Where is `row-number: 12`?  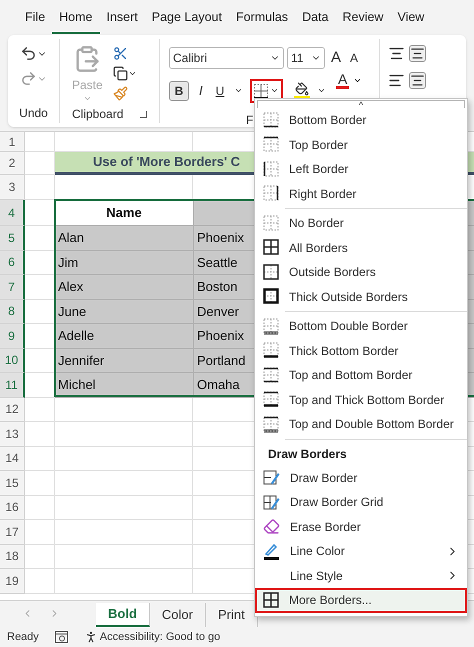
row-number: 12 is located at coordinates (12, 410).